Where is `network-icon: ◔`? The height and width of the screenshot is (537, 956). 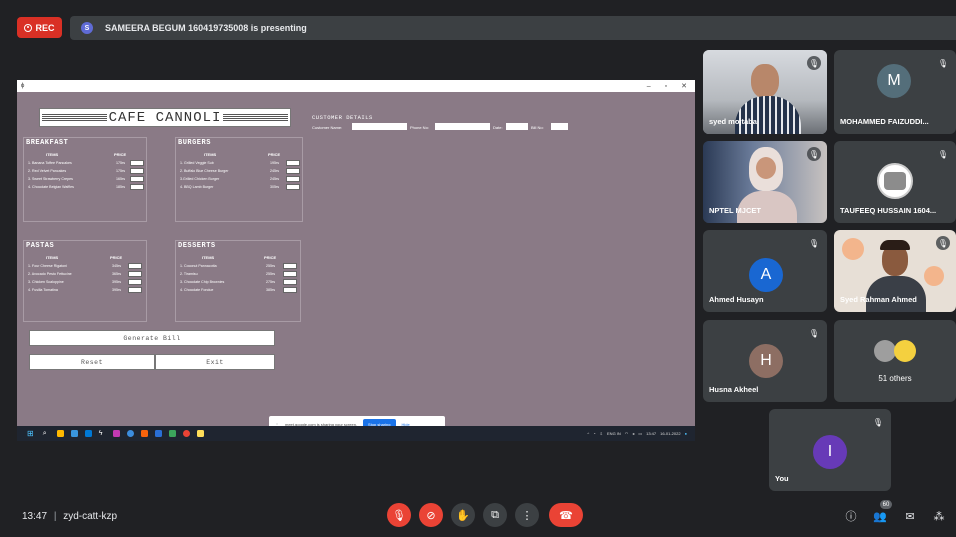
network-icon: ◔ is located at coordinates (594, 433).